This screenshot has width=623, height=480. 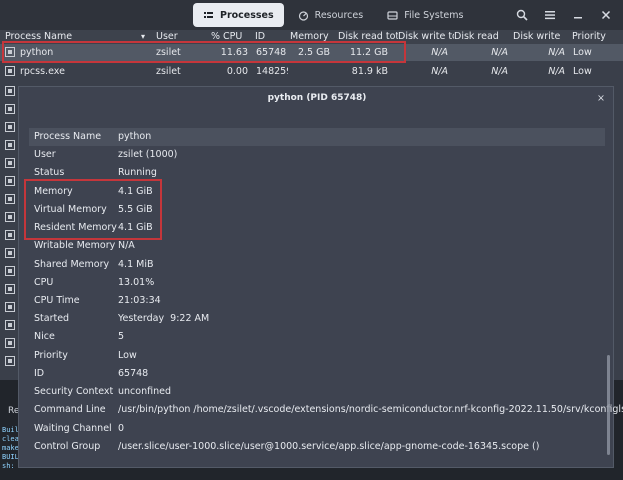 I want to click on terminal-line: make, so click(x=10, y=448).